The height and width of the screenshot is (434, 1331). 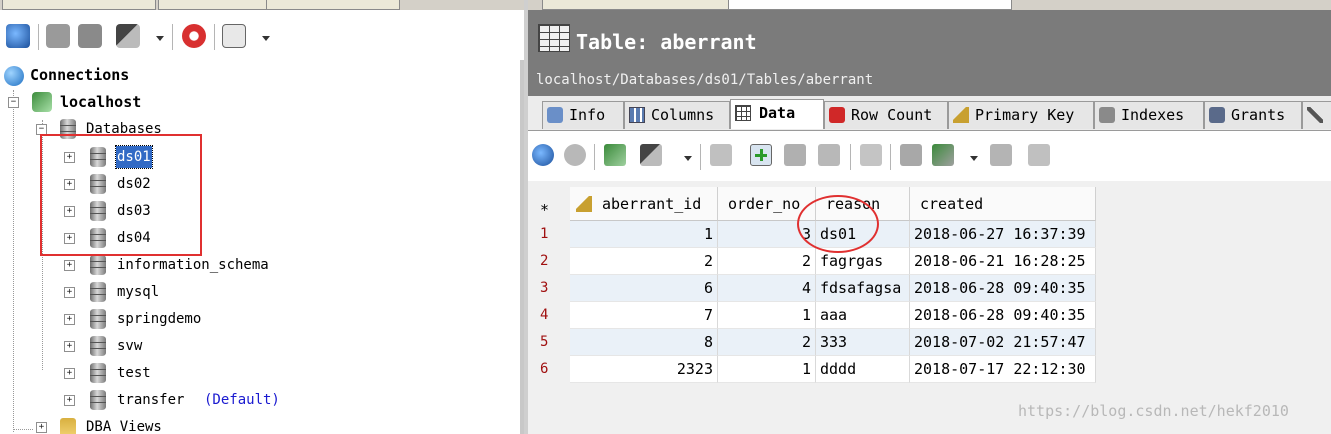 What do you see at coordinates (863, 315) in the screenshot?
I see `table-cell: aaa` at bounding box center [863, 315].